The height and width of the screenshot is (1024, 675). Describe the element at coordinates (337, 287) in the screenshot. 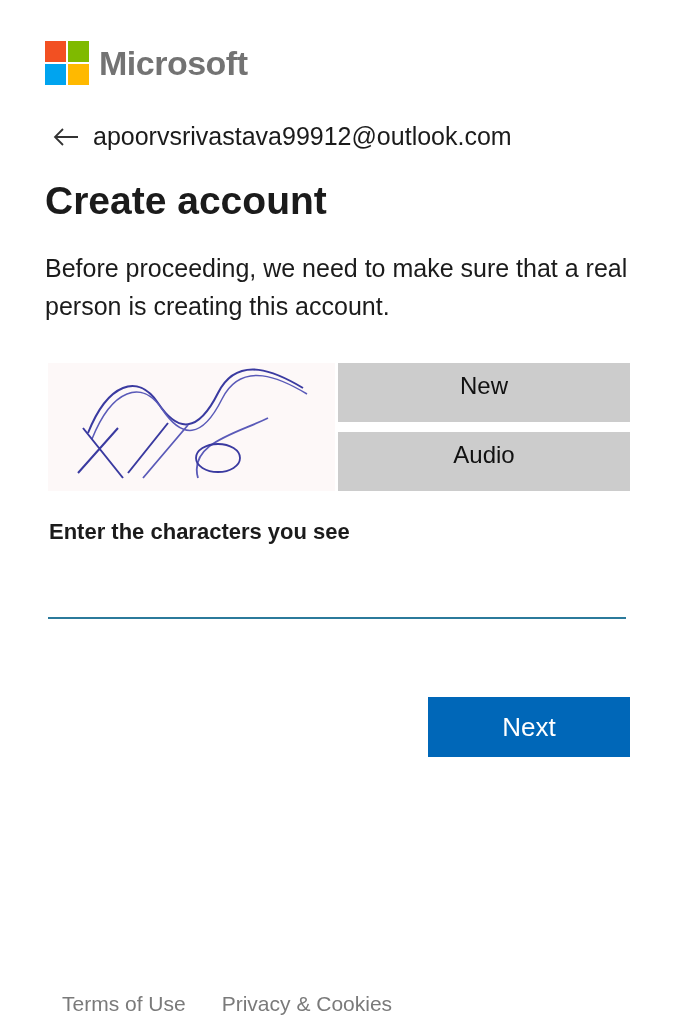

I see `description-text: Before proceeding, we need to make sure that a real person is creating this account.` at that location.